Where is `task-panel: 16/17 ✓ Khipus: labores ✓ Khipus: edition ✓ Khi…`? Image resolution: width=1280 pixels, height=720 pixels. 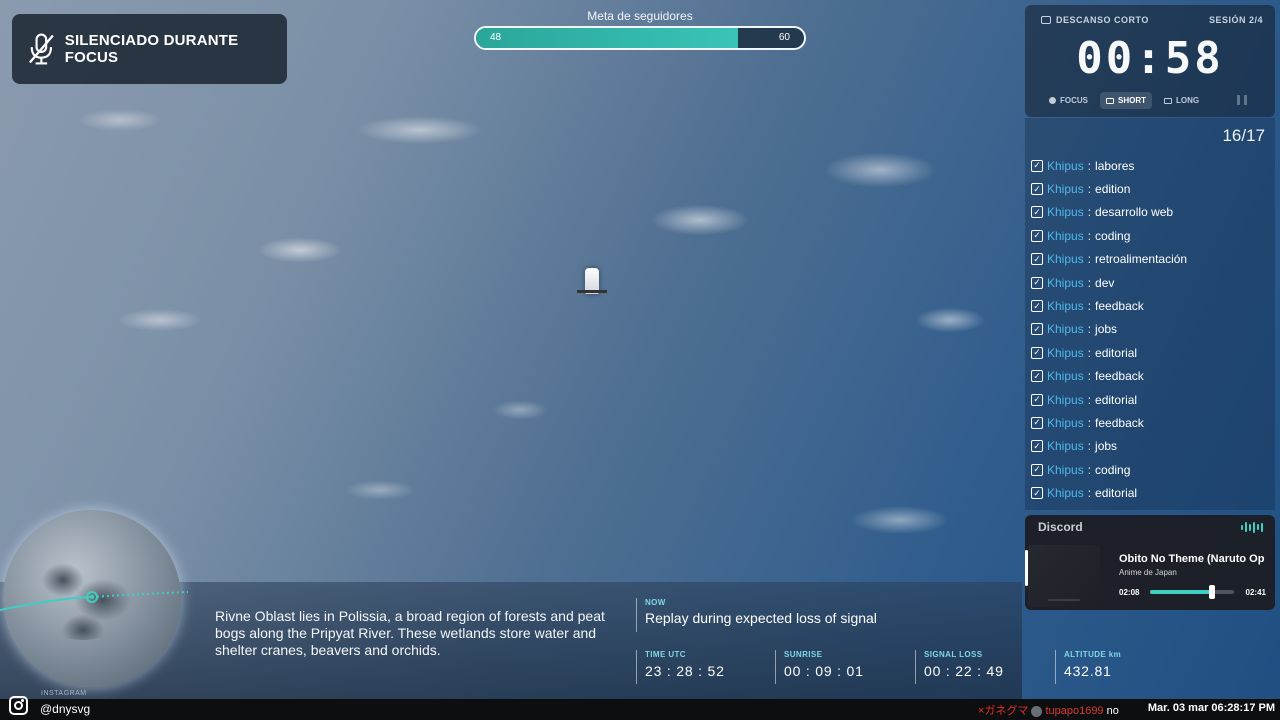
task-panel: 16/17 ✓ Khipus: labores ✓ Khipus: edition ✓ Khi… is located at coordinates (1150, 314).